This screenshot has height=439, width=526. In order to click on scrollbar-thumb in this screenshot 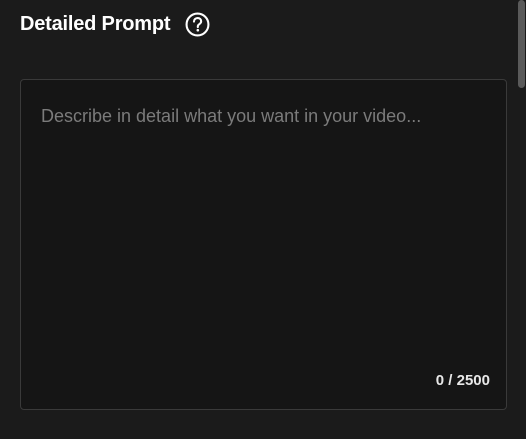, I will do `click(521, 44)`.